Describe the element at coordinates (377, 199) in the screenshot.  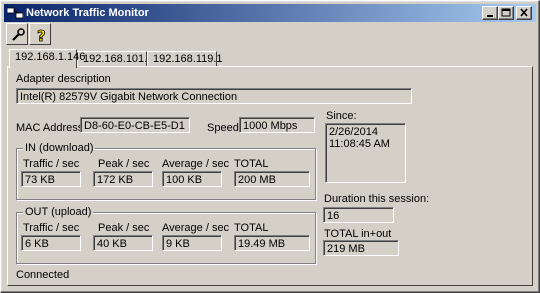
I see `duration-label: Duration this session:` at that location.